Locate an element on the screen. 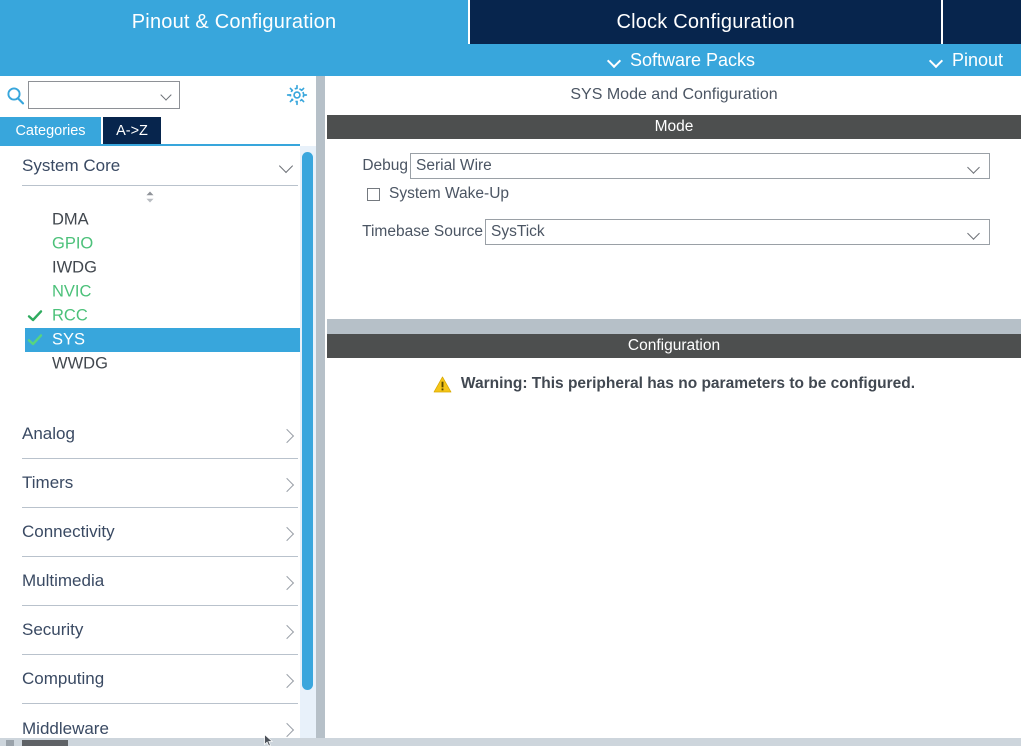  menu-software-packs-label: Software Packs is located at coordinates (693, 59).